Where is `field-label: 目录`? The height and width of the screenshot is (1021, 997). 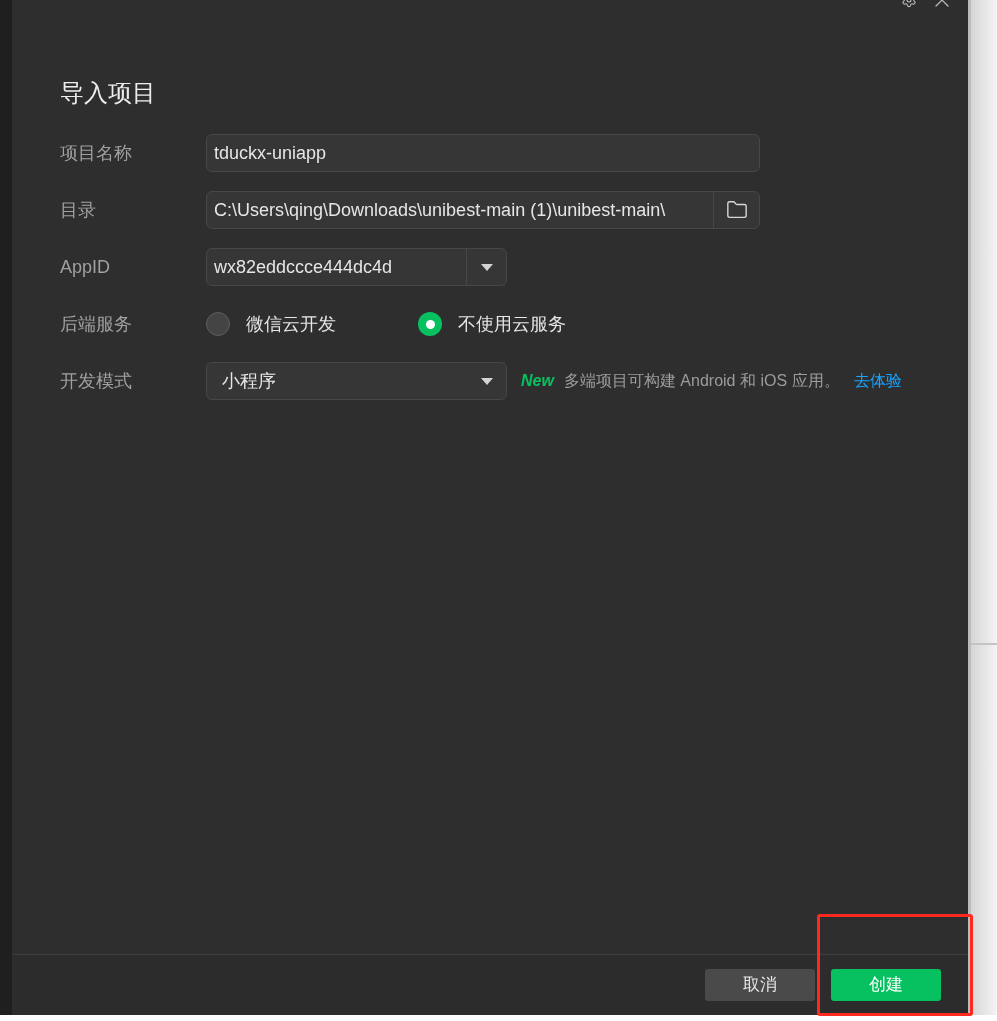 field-label: 目录 is located at coordinates (78, 209).